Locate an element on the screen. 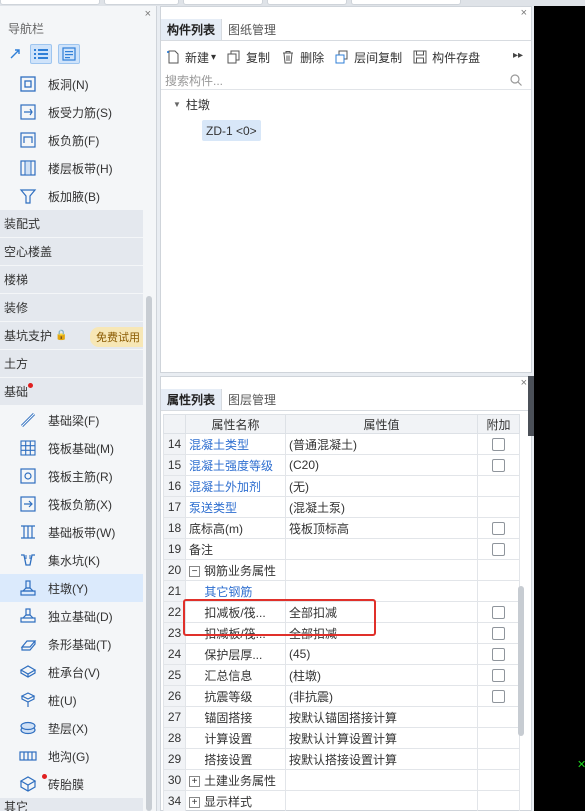 This screenshot has width=585, height=811. property-name: + 土建业务属性 is located at coordinates (235, 780).